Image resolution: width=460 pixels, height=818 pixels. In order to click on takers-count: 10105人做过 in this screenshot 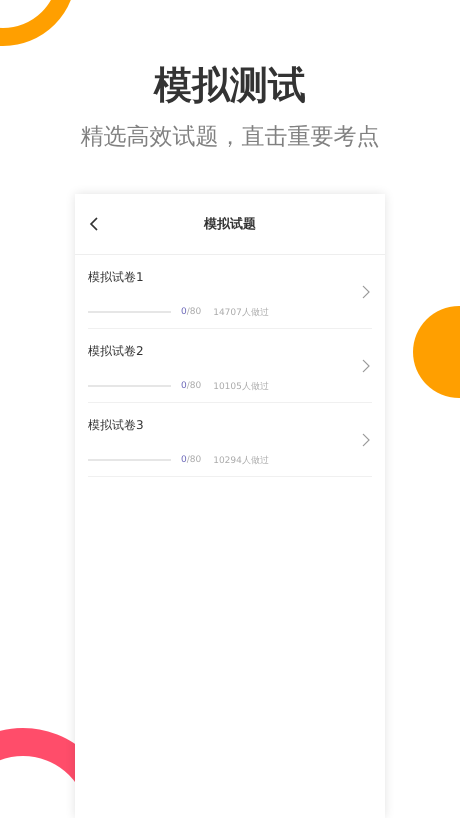, I will do `click(241, 386)`.